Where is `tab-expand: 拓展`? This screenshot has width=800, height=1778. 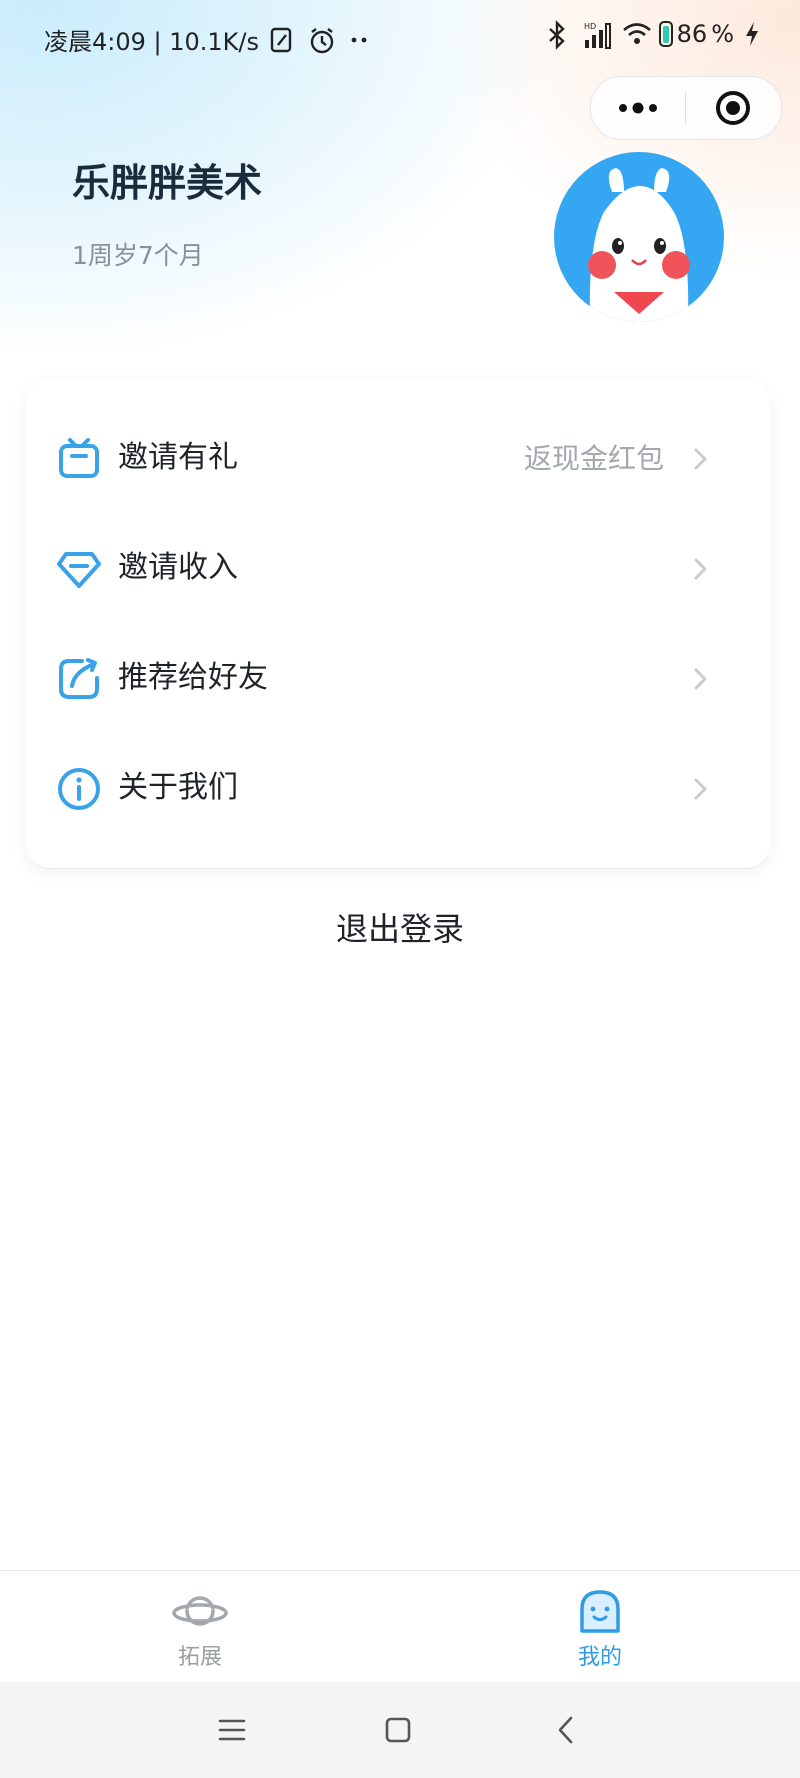
tab-expand: 拓展 is located at coordinates (200, 1627).